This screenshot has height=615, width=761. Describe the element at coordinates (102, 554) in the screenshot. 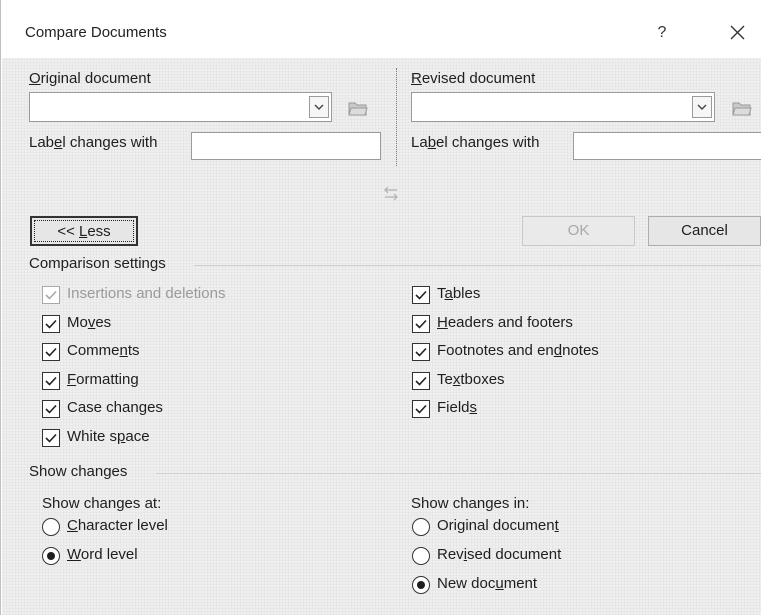

I see `radio-label: Word level` at that location.